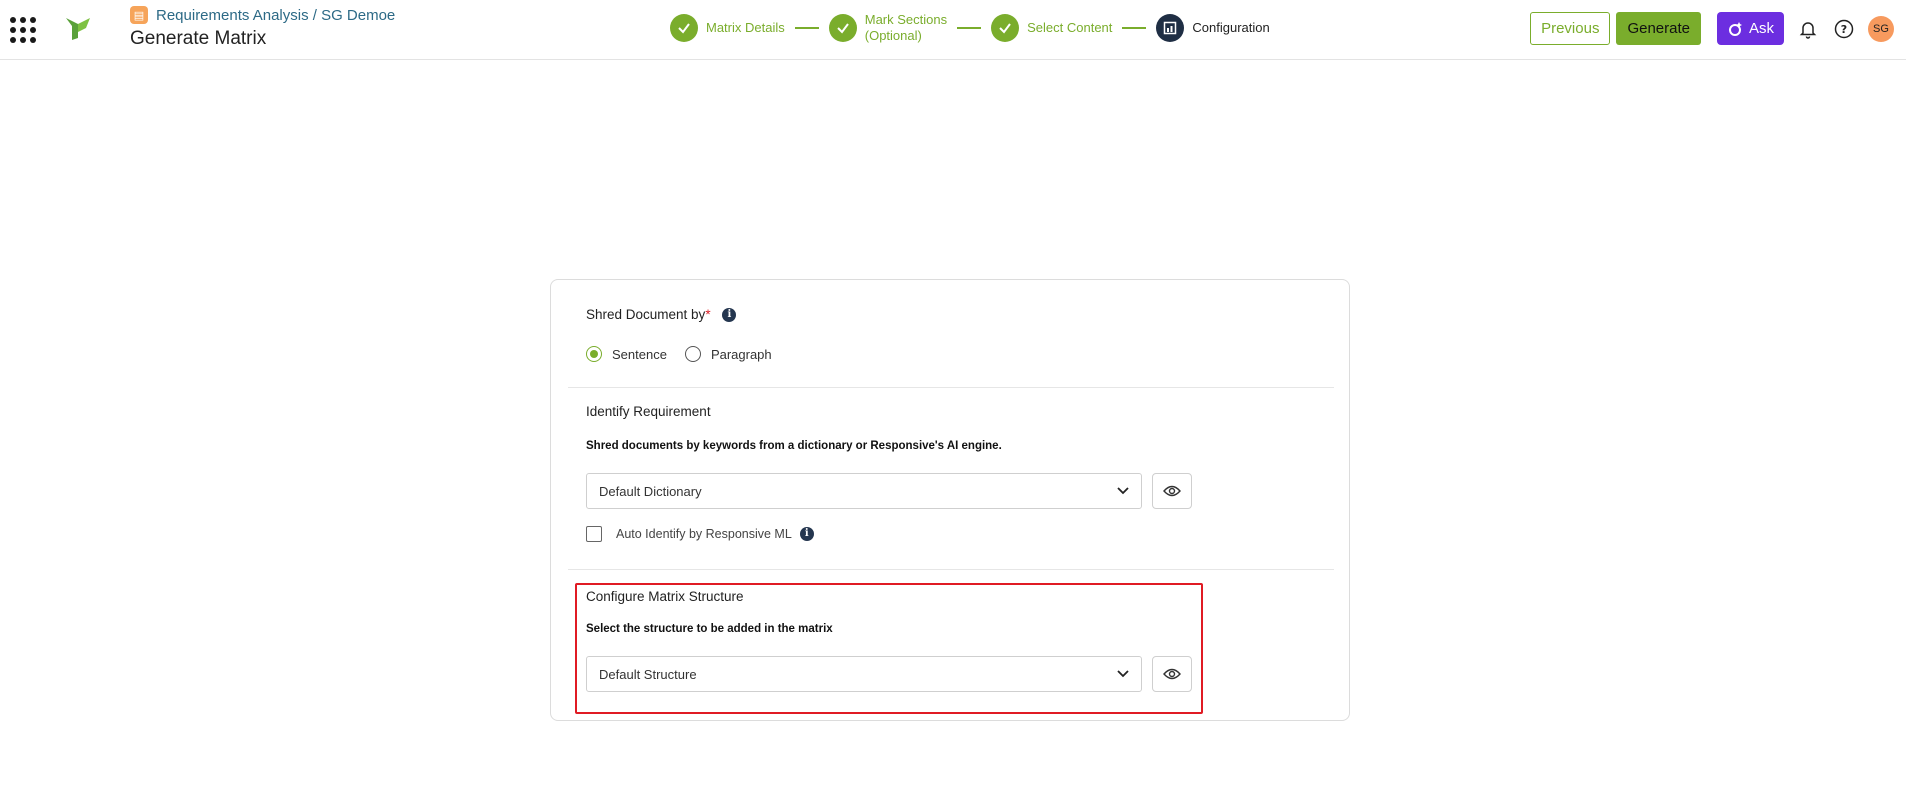 The height and width of the screenshot is (792, 1906). Describe the element at coordinates (864, 674) in the screenshot. I see `structure-select: Default Structure` at that location.